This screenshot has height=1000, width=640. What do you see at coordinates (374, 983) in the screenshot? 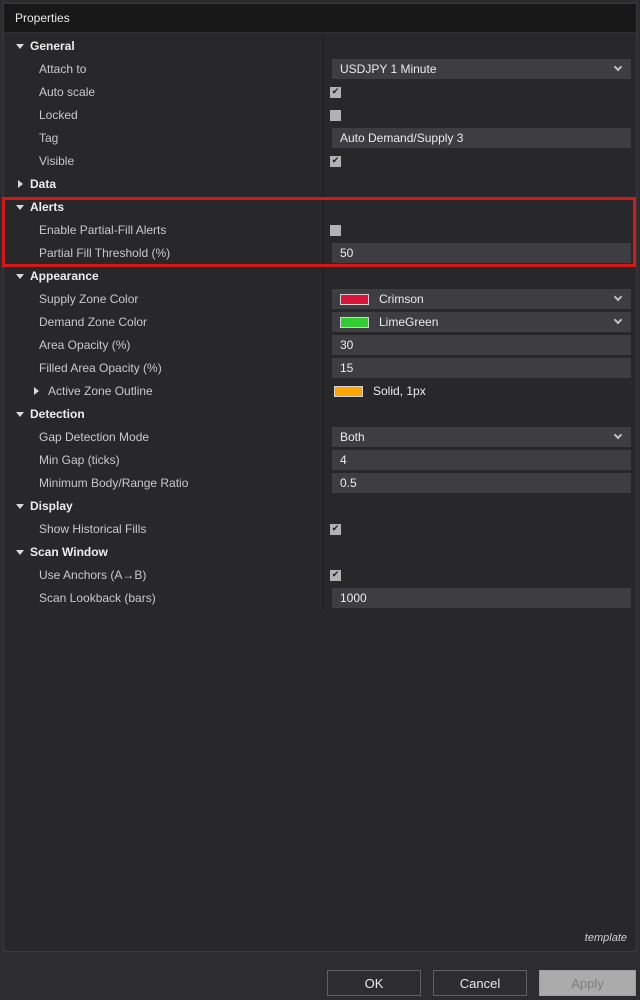
I see `ok-button: OK` at bounding box center [374, 983].